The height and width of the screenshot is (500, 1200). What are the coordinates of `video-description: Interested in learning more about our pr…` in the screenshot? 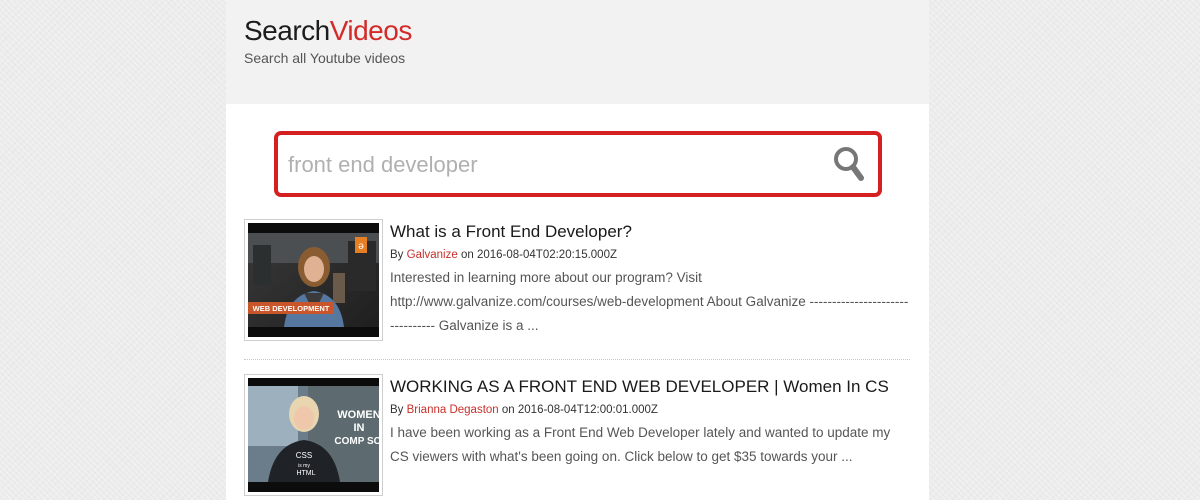 It's located at (649, 301).